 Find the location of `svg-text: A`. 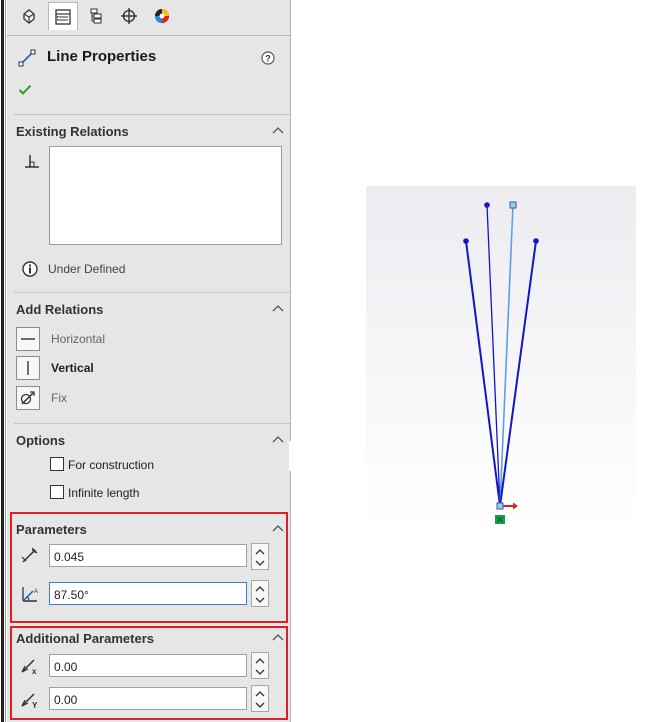

svg-text: A is located at coordinates (36, 592).